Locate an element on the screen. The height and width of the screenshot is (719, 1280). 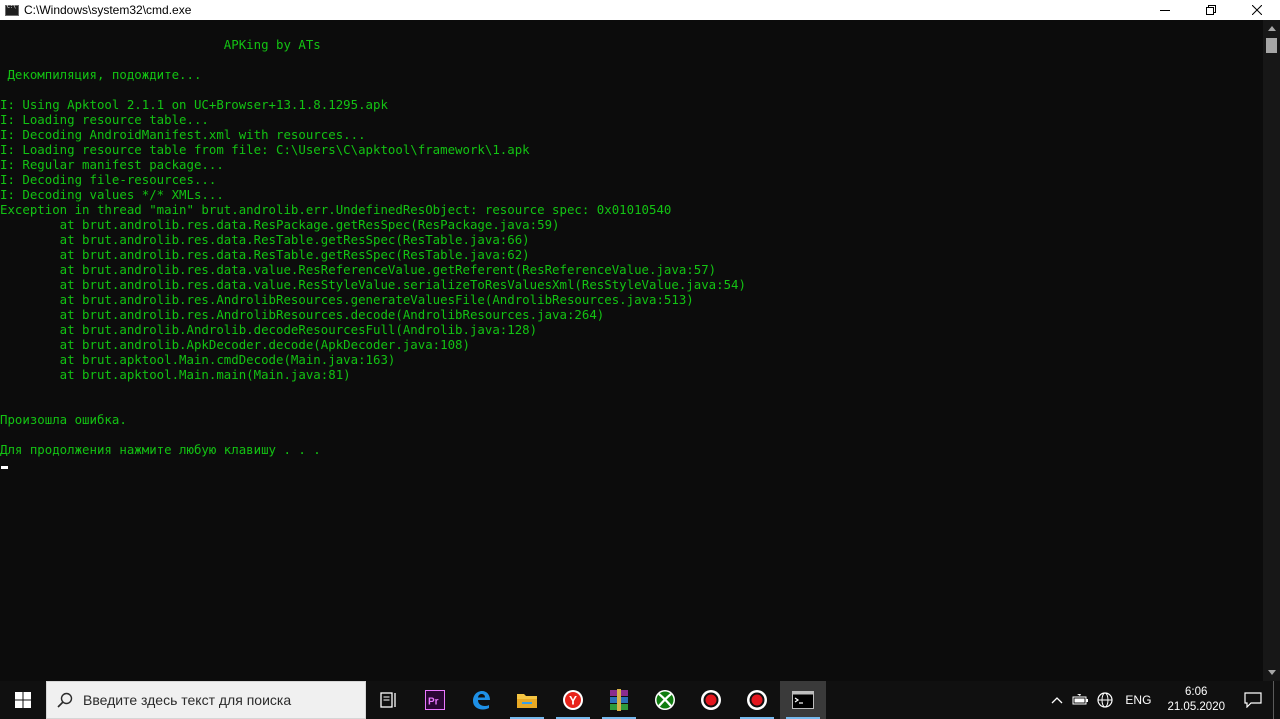
clock: 6:06 21.05.2020 is located at coordinates (1196, 700).